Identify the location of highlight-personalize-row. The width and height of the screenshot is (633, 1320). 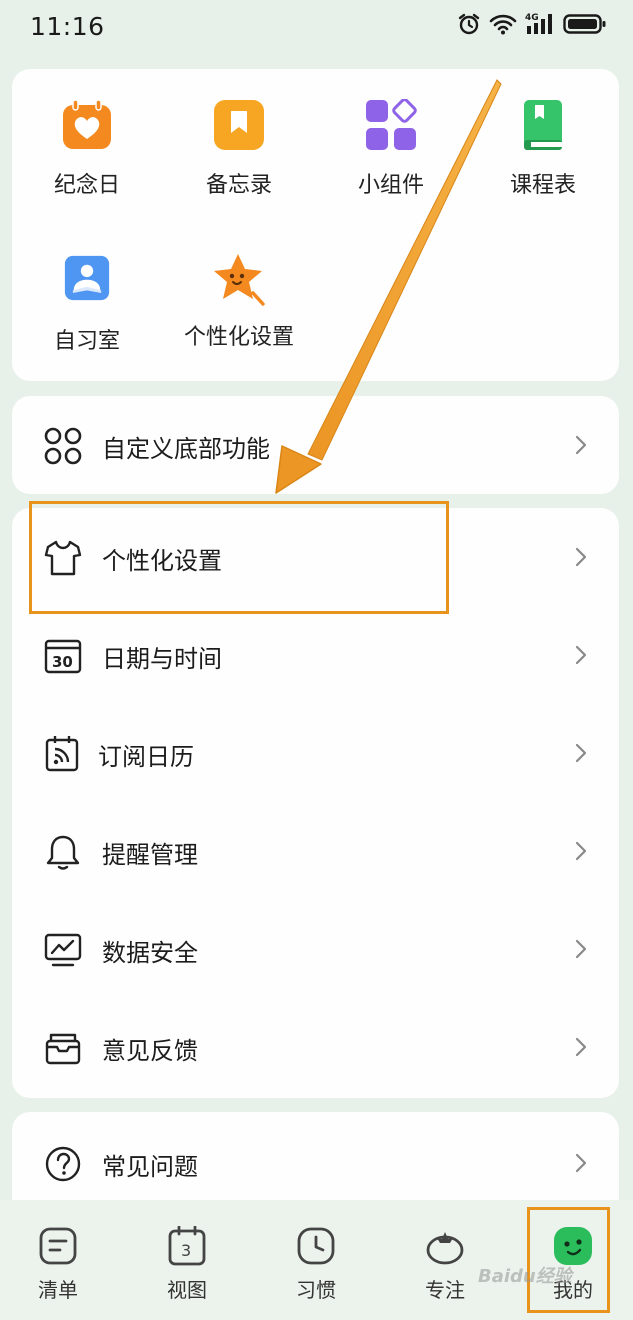
(239, 557).